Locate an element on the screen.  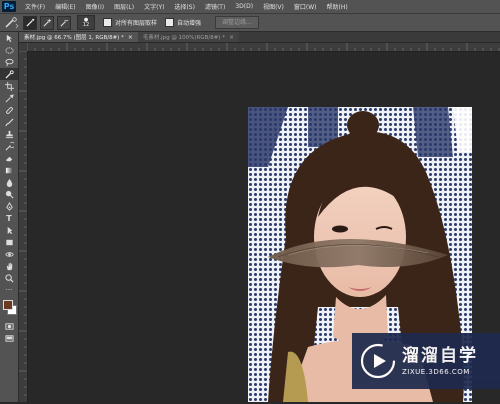
horizontal-ruler-ticks is located at coordinates (263, 47).